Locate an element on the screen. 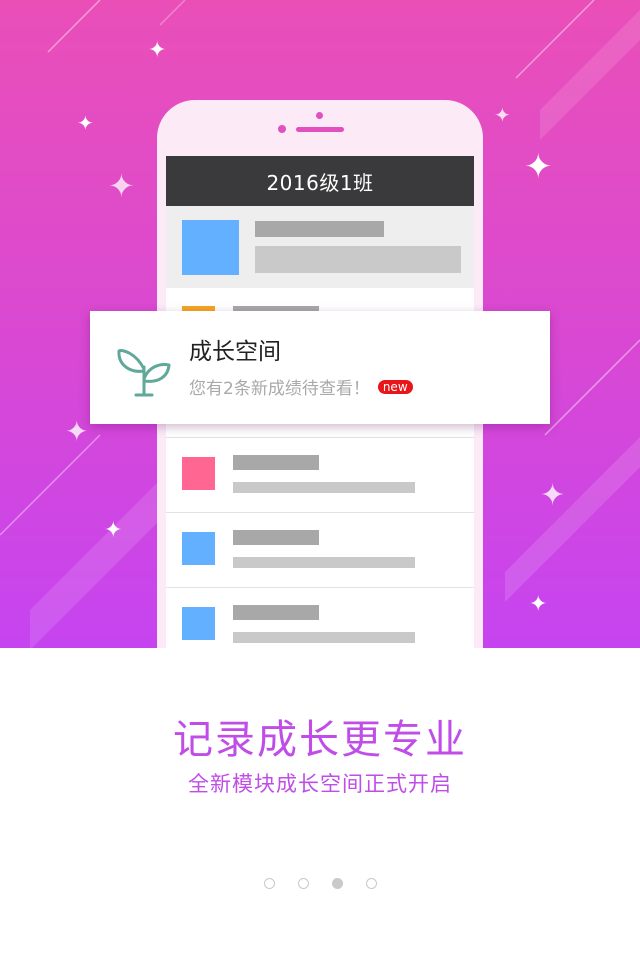  notification-message-row: 您有2条新成绩待查看！ new is located at coordinates (301, 386).